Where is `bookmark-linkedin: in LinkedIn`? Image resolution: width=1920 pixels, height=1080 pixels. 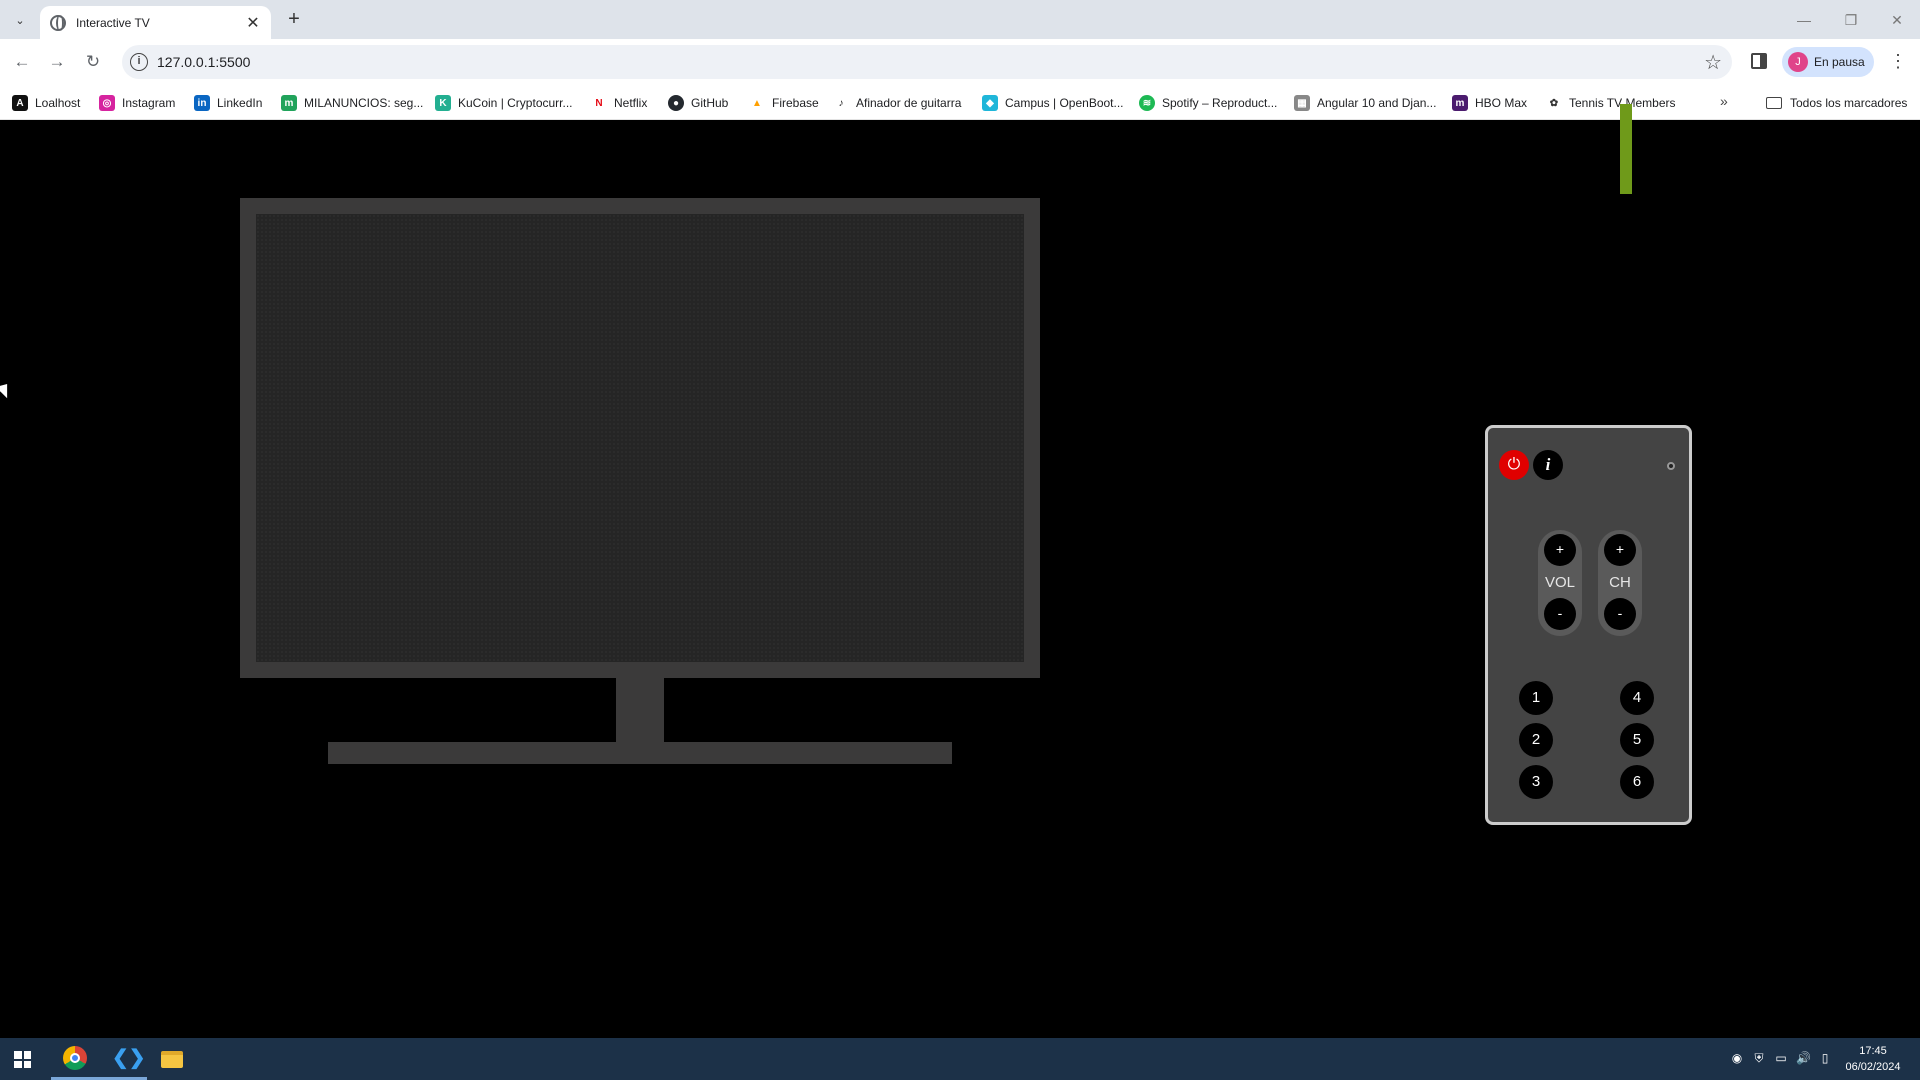 bookmark-linkedin: in LinkedIn is located at coordinates (228, 103).